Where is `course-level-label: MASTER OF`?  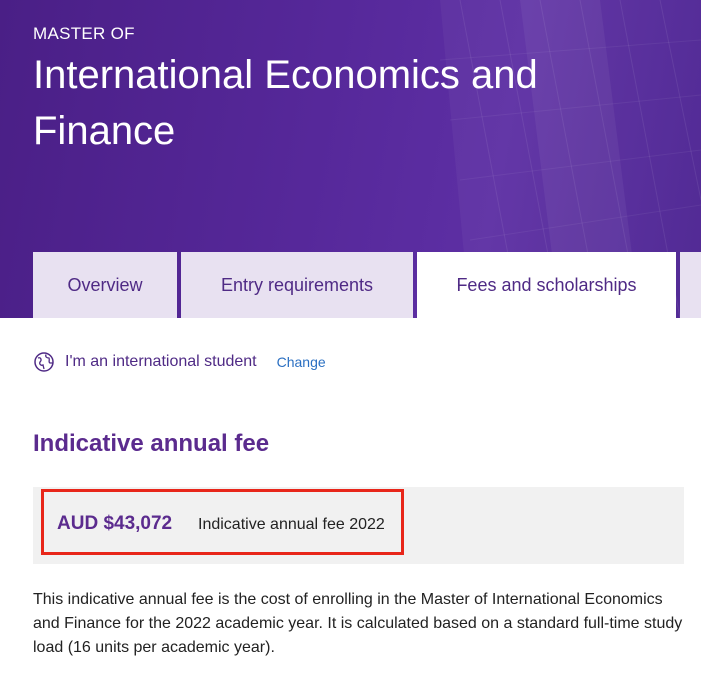
course-level-label: MASTER OF is located at coordinates (84, 33).